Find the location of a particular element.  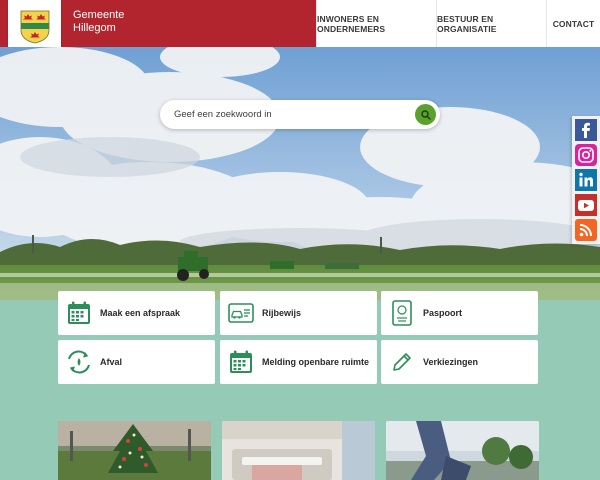

brand-line-1: Gemeente is located at coordinates (99, 15).